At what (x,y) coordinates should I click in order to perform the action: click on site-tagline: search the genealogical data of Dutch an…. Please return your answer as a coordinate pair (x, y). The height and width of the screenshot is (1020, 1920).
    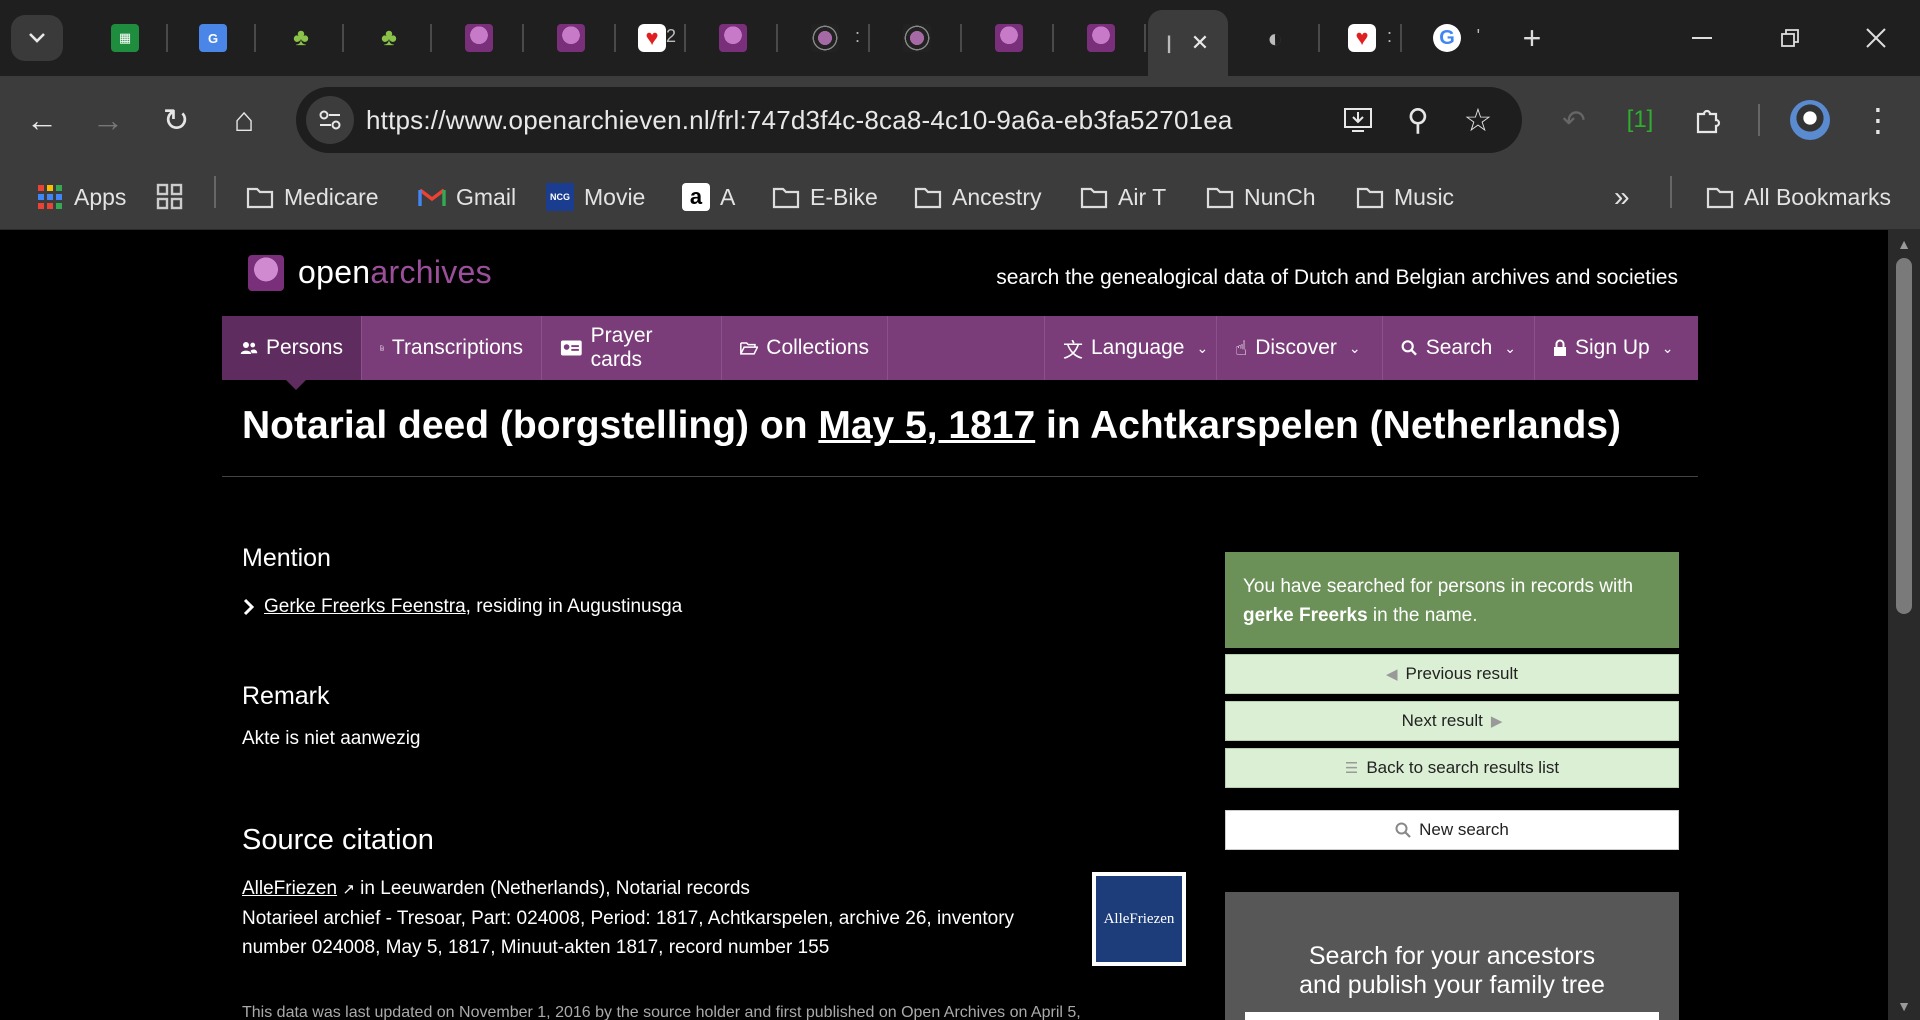
    Looking at the image, I should click on (1337, 277).